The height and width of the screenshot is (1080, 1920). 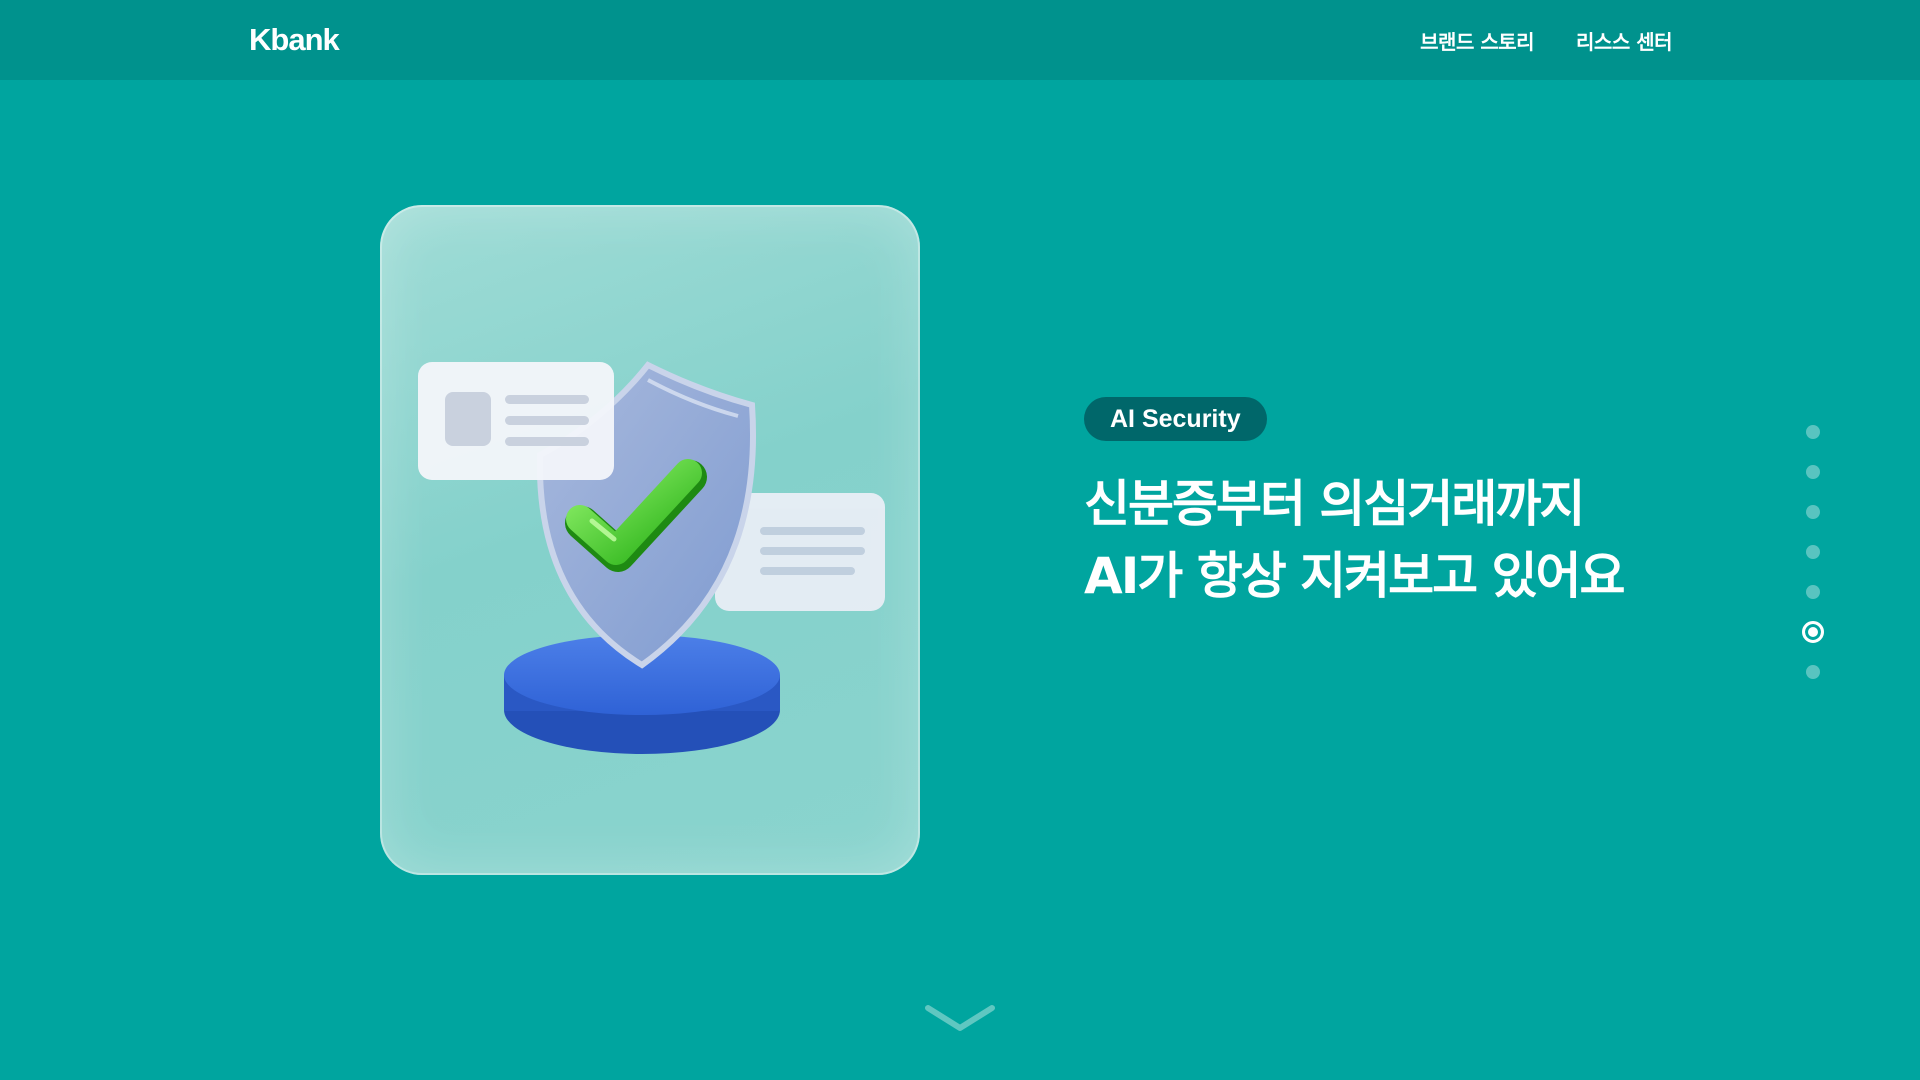 I want to click on headline-line-1: 신분증부터 의심거래까지, so click(x=1334, y=504).